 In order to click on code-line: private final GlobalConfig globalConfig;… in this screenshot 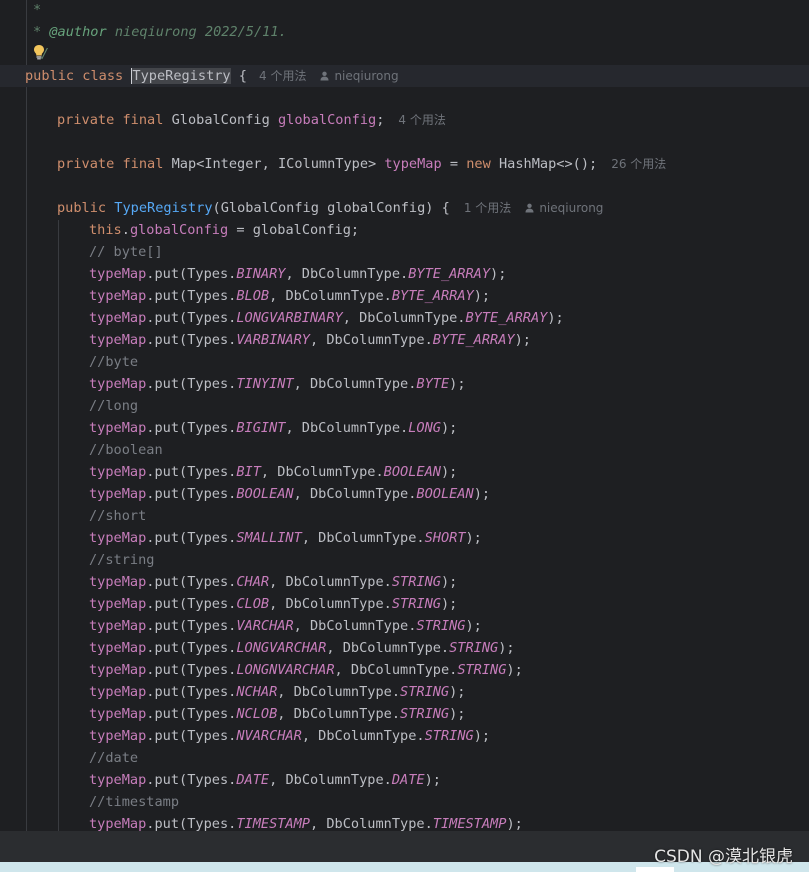, I will do `click(404, 120)`.